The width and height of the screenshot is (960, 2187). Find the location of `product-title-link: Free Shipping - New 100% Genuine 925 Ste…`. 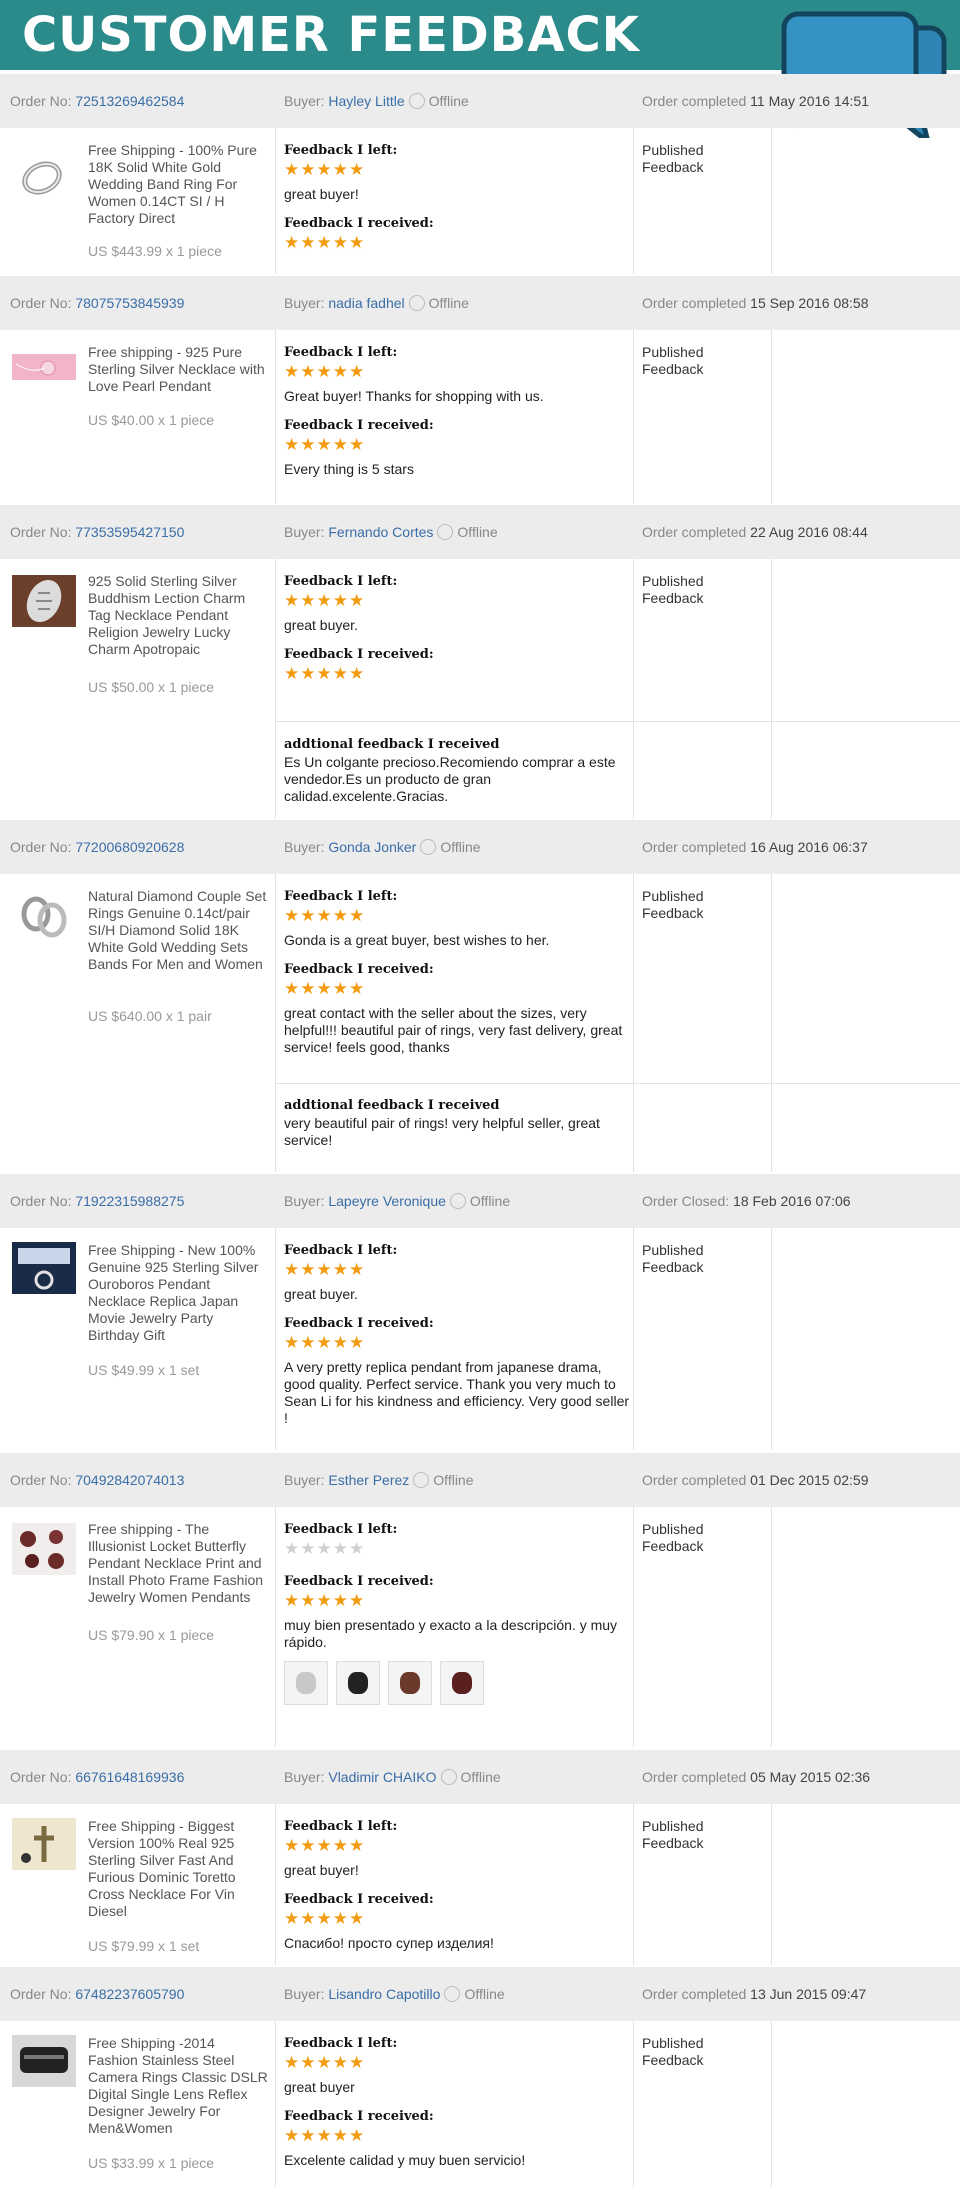

product-title-link: Free Shipping - New 100% Genuine 925 Ste… is located at coordinates (178, 1293).